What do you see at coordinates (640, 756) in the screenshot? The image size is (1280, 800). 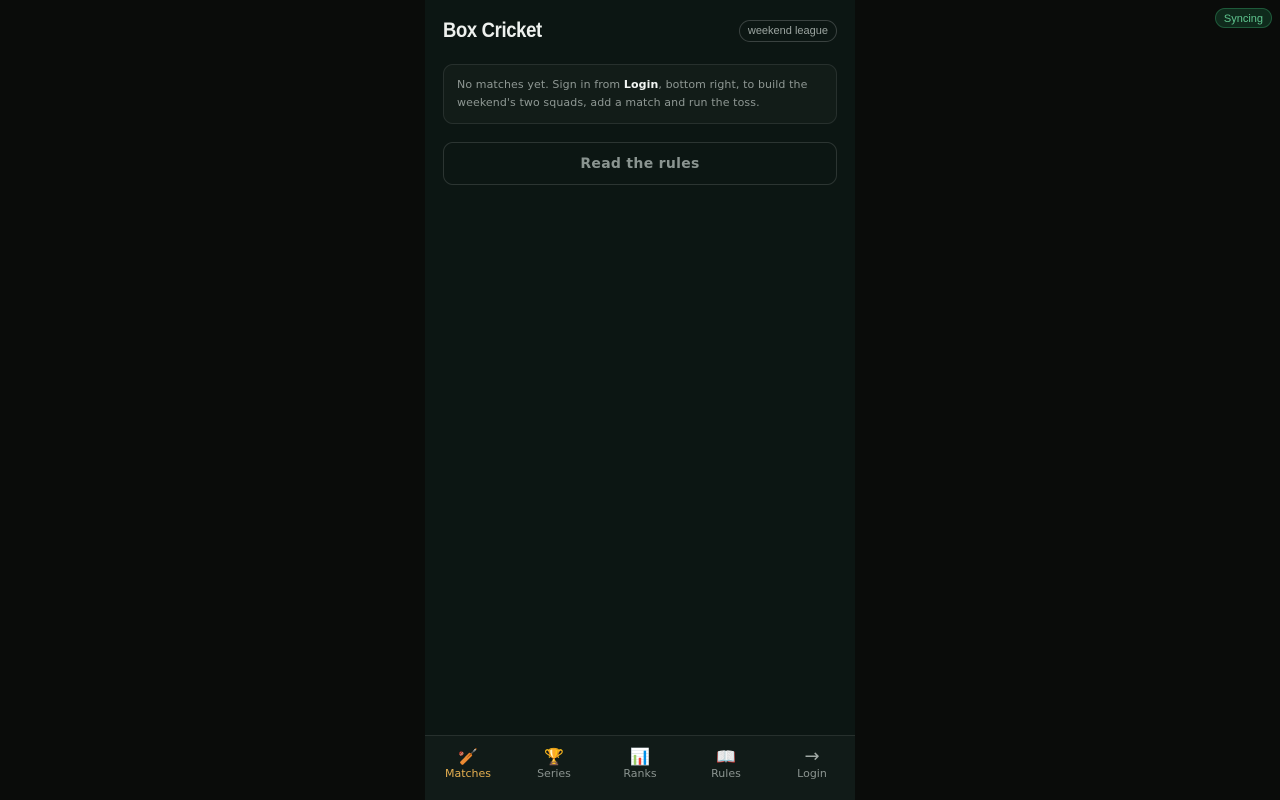 I see `bar-chart-icon: 📊` at bounding box center [640, 756].